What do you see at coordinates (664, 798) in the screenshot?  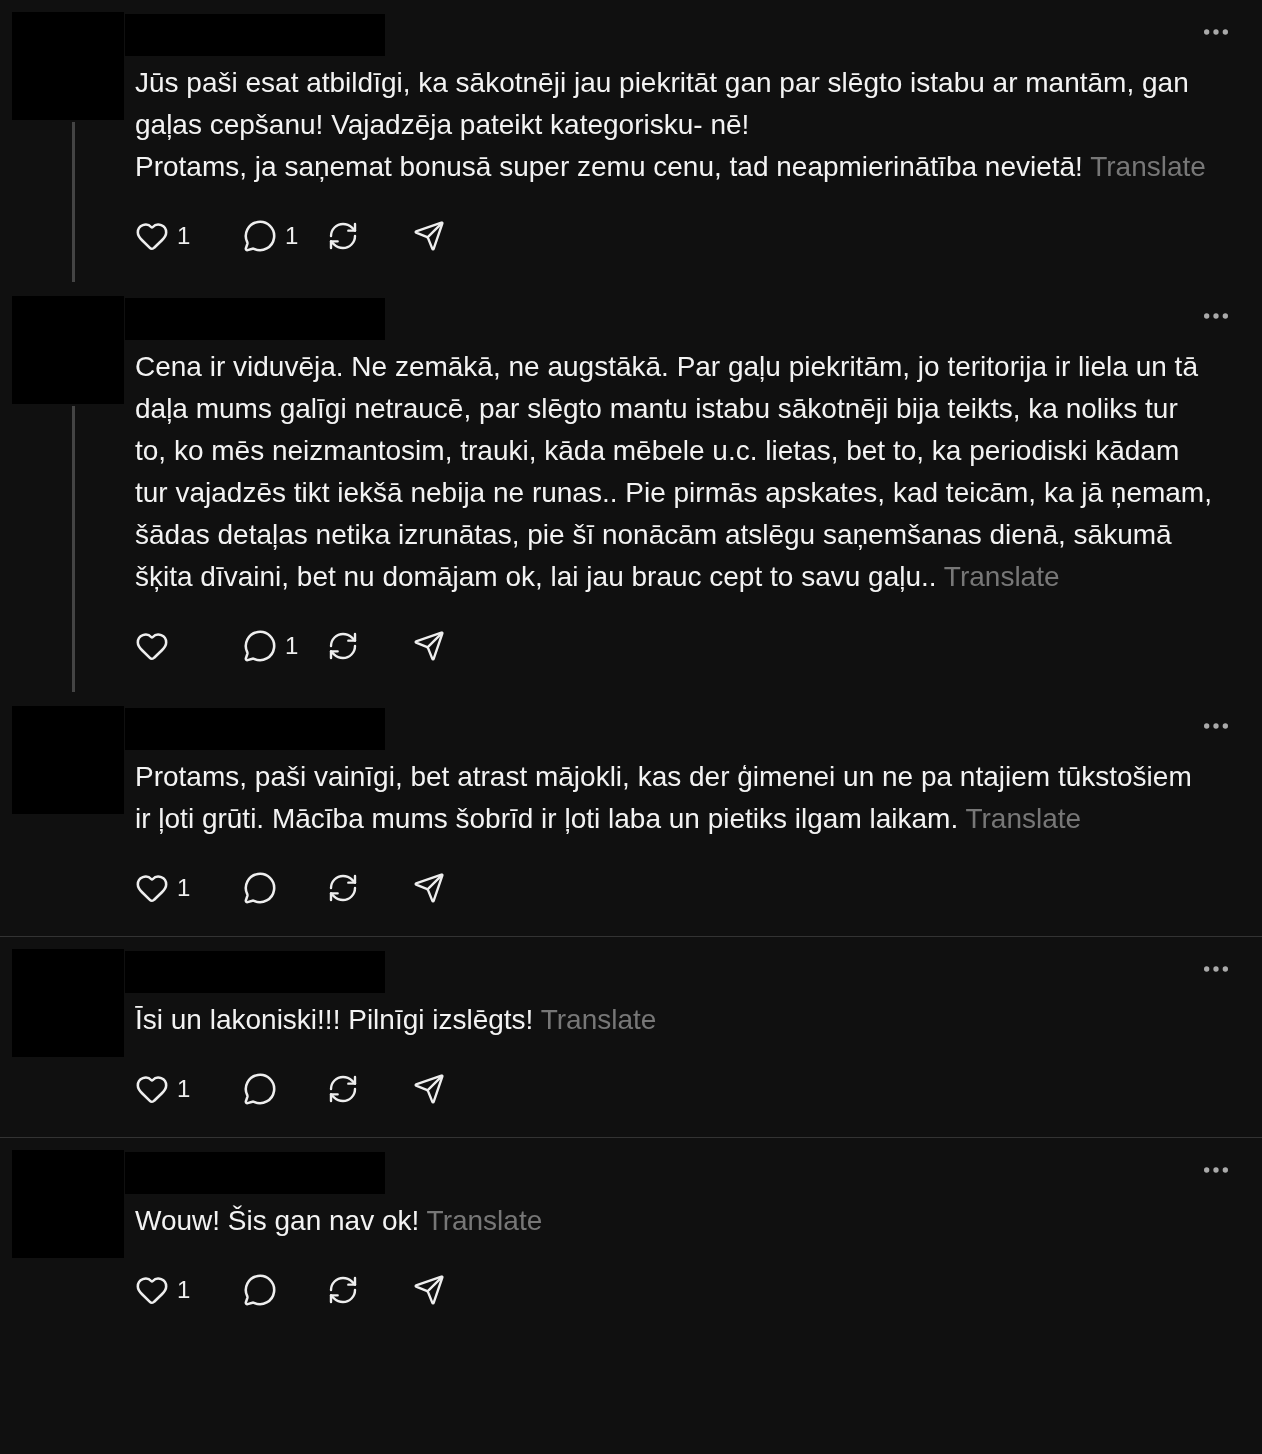 I see `comment-text: Protams, paši vainīgi, bet atrast mājokli, kas der ģimenei un ne pa ntajiem tūkstošiem ir ļoti grūti. Mācība mums šobrīd ir ļoti laba un pietiks ilgam laikam. Translate` at bounding box center [664, 798].